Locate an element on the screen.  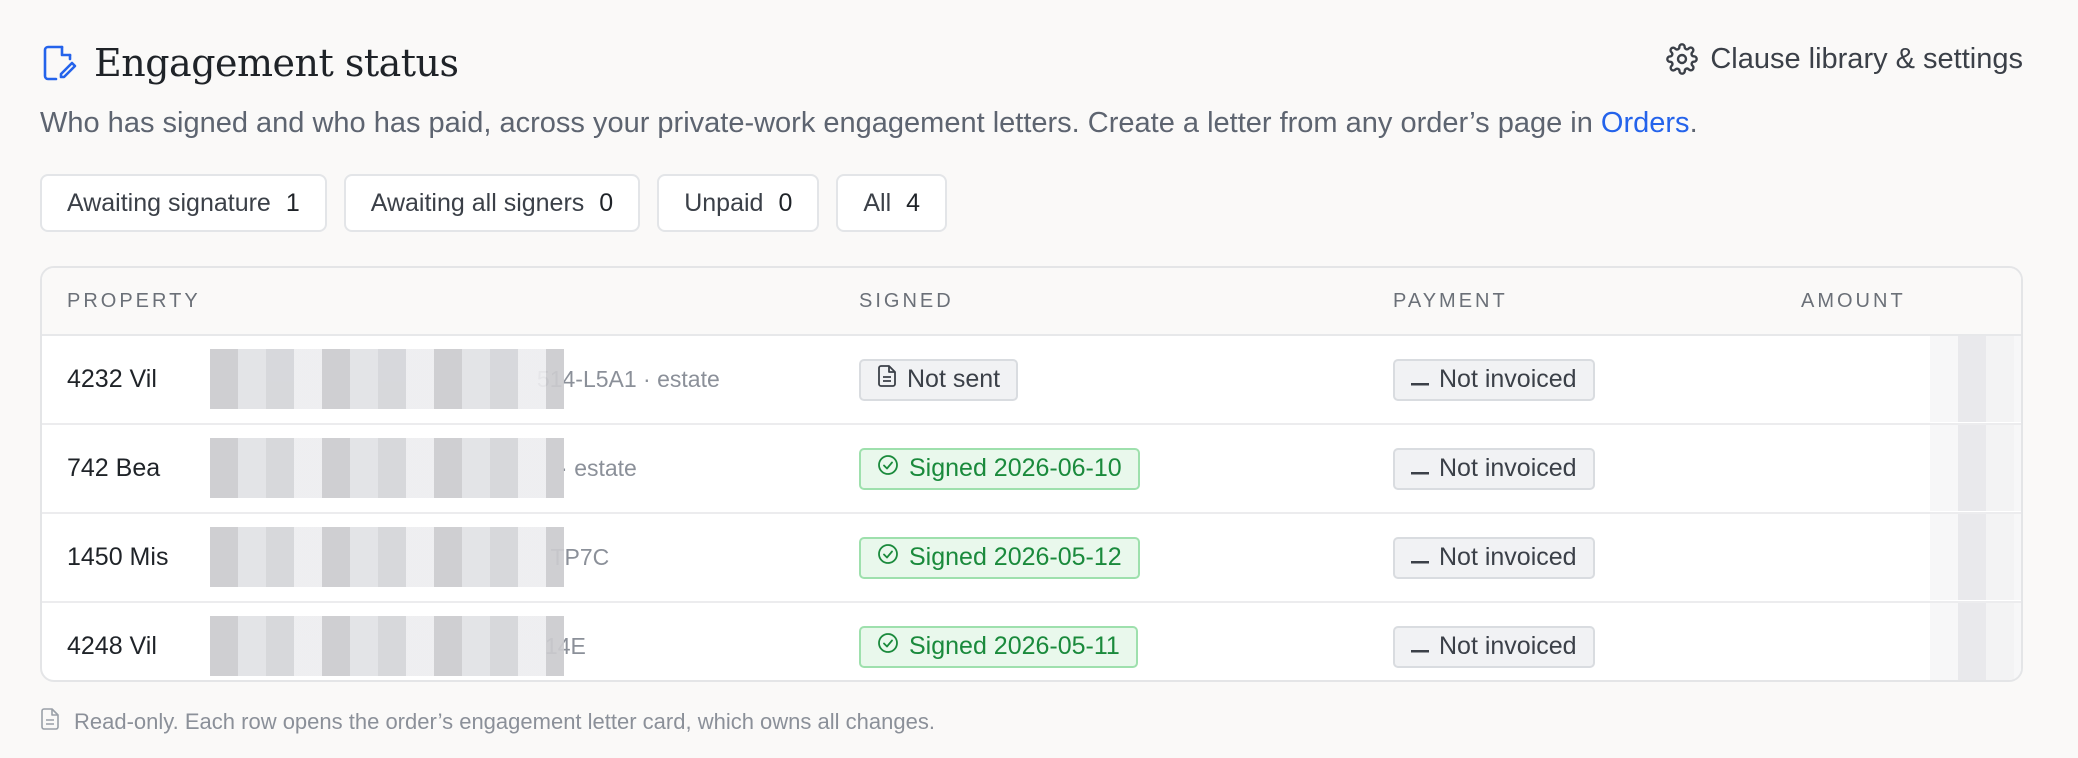
status-badge-label: Signed 2026-06-10 is located at coordinates (1015, 468).